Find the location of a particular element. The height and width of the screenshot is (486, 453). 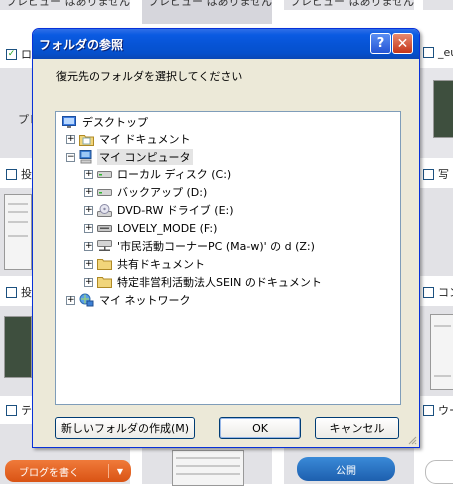

dialog-prompt: 復元先のフォルダを選択してください is located at coordinates (149, 76).